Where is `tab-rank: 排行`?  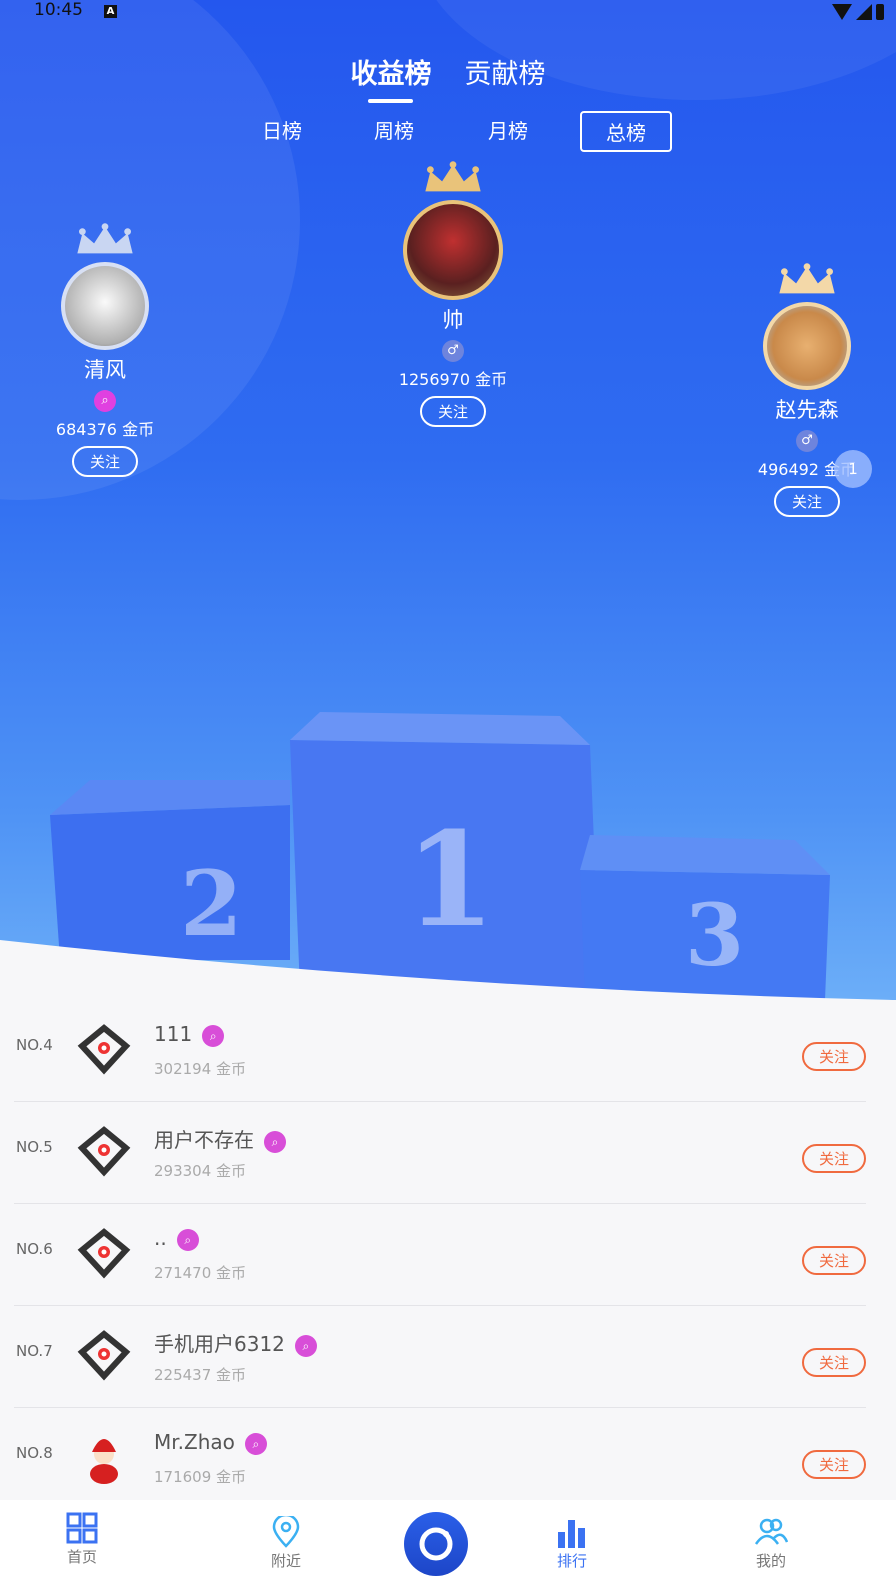
tab-rank: 排行 is located at coordinates (572, 1544).